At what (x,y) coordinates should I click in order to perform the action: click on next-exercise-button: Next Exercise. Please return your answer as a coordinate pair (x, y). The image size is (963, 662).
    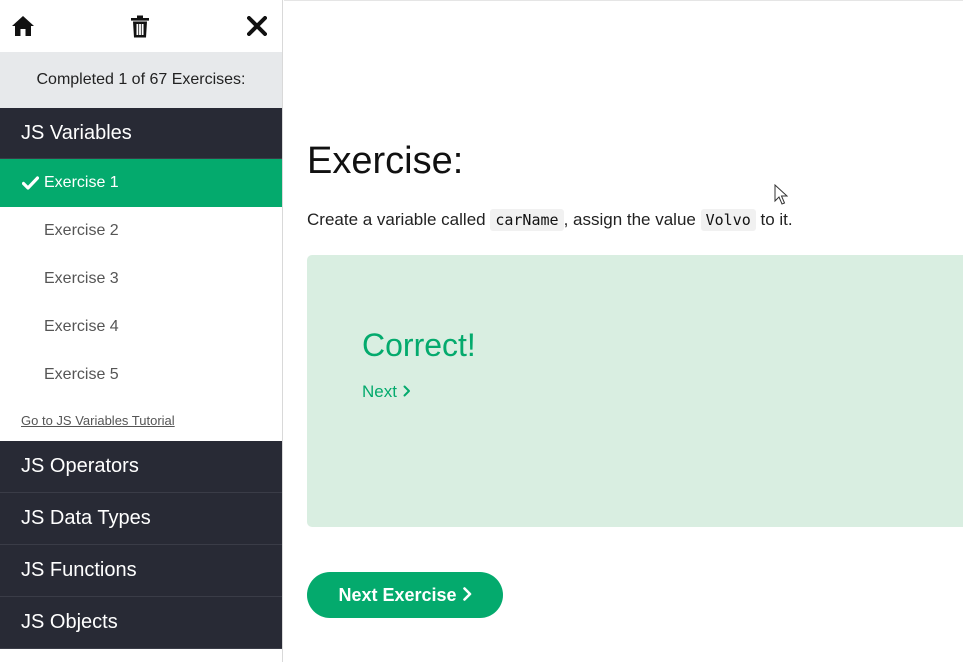
    Looking at the image, I should click on (405, 595).